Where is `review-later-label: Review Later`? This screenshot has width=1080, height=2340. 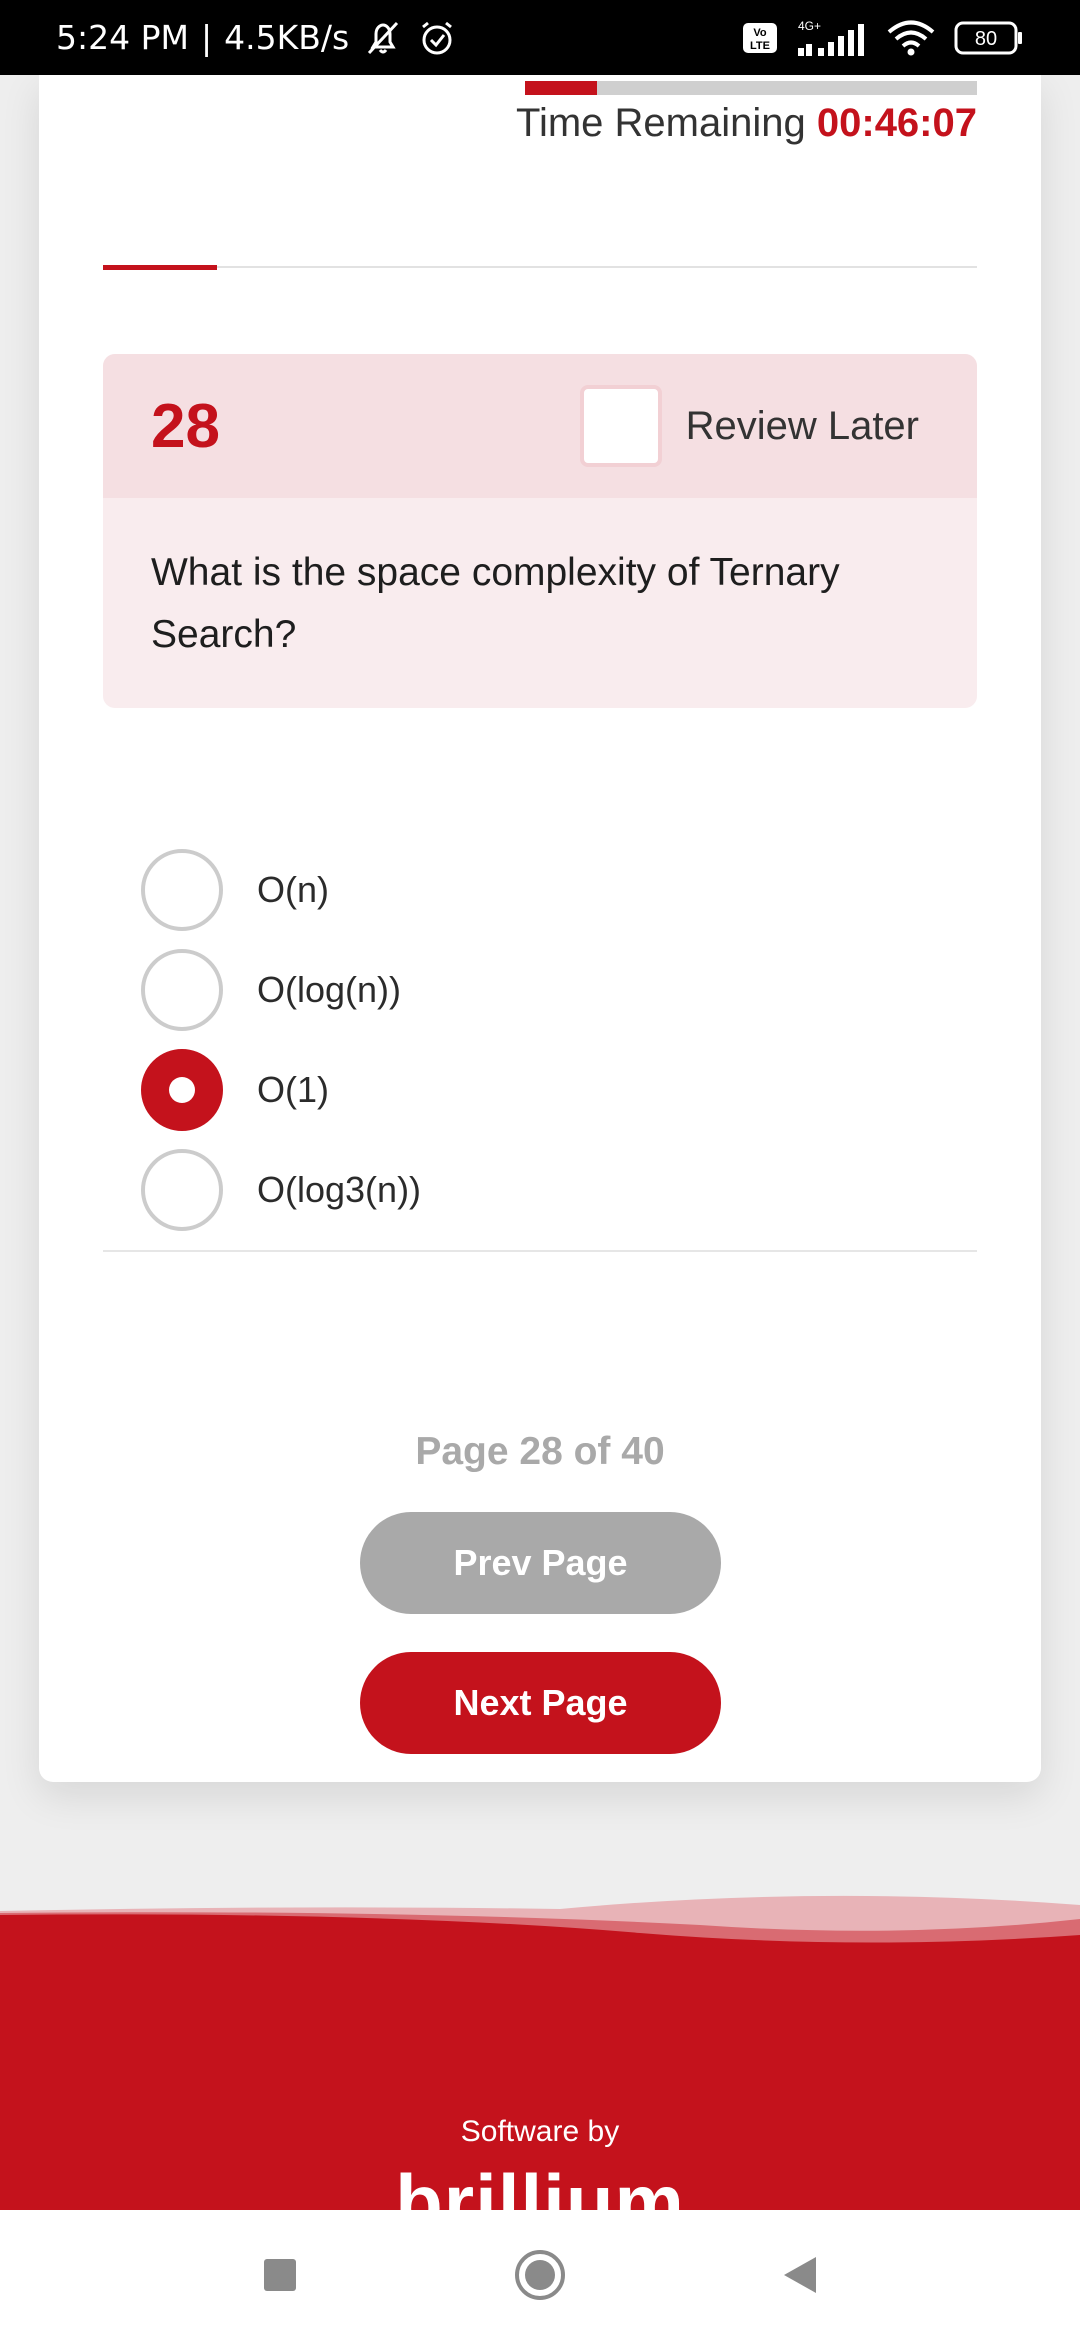
review-later-label: Review Later is located at coordinates (802, 425).